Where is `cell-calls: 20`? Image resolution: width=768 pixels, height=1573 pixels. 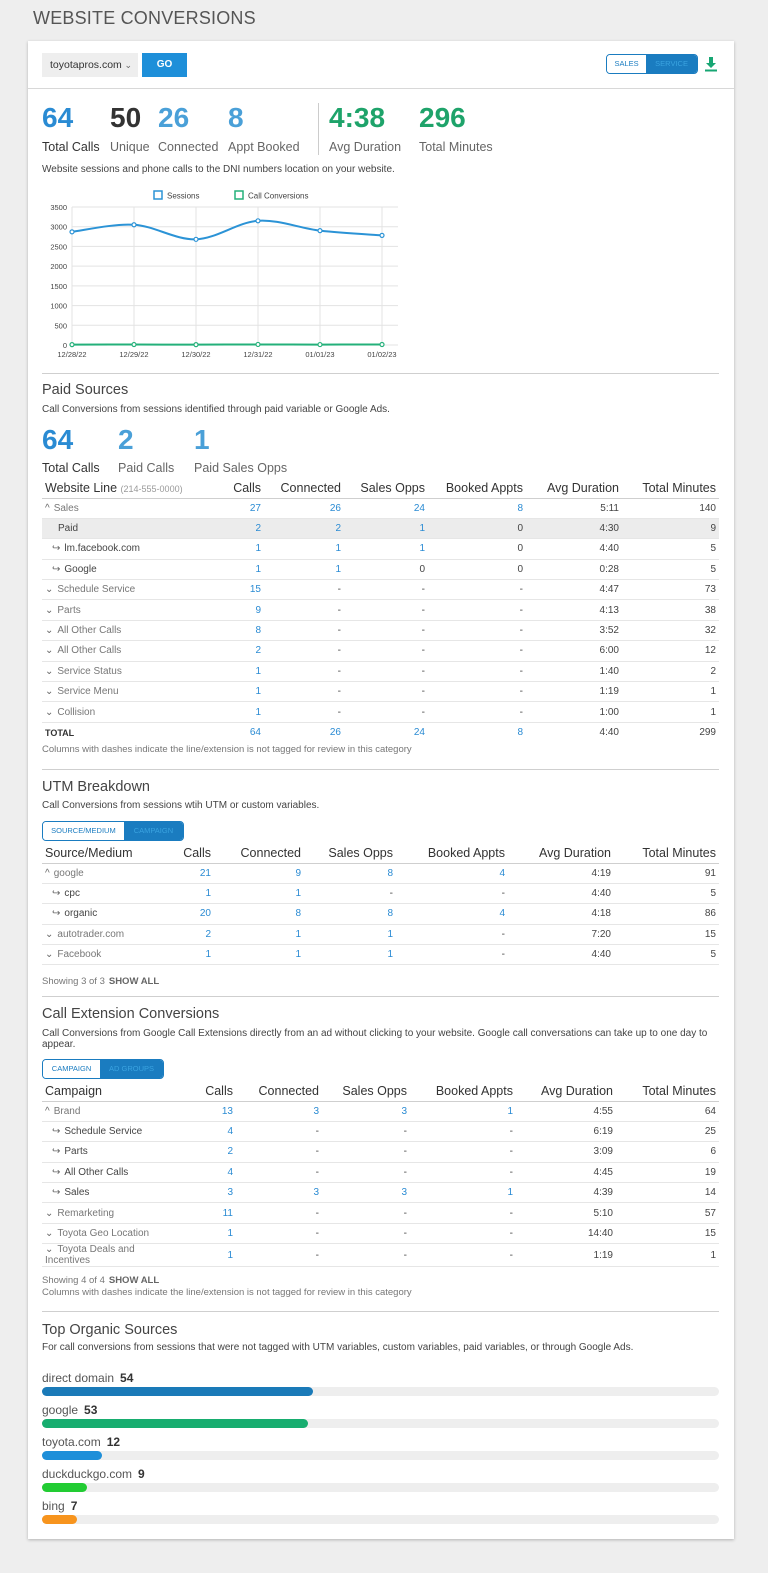 cell-calls: 20 is located at coordinates (188, 914).